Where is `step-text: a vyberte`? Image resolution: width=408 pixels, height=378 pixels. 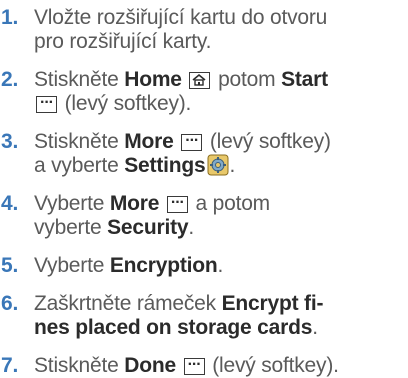
step-text: a vyberte is located at coordinates (76, 165).